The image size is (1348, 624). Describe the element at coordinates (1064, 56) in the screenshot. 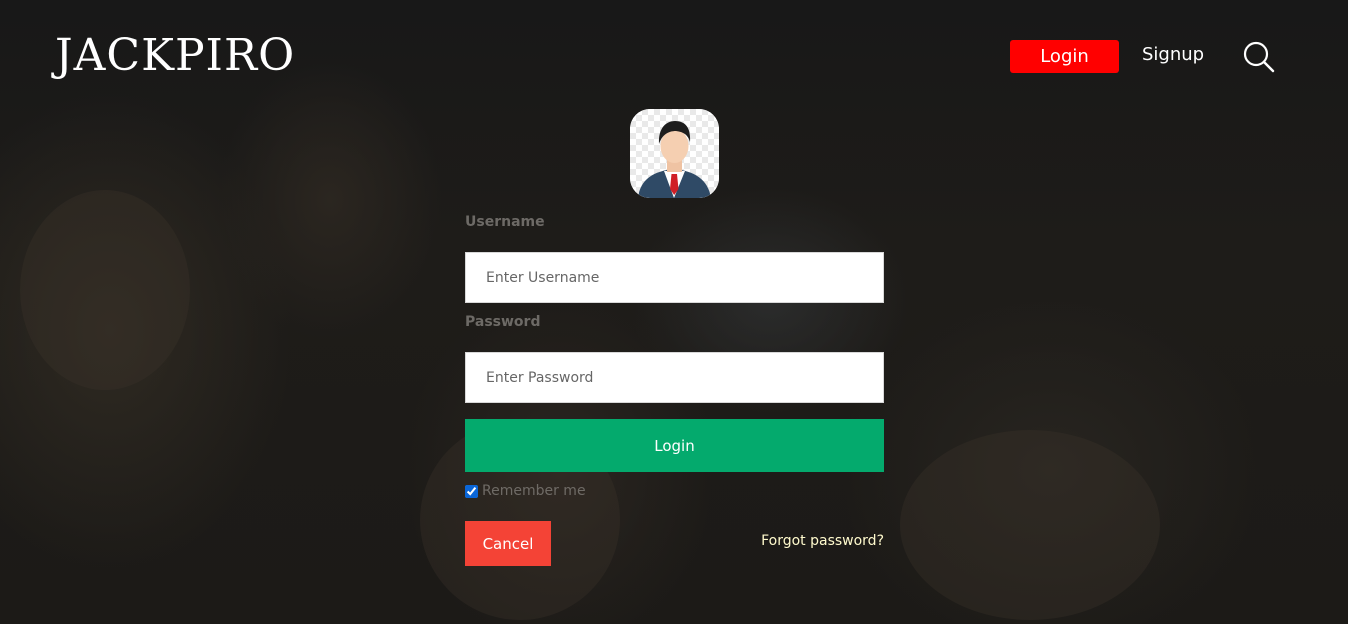

I see `nav-login-button: Login` at that location.